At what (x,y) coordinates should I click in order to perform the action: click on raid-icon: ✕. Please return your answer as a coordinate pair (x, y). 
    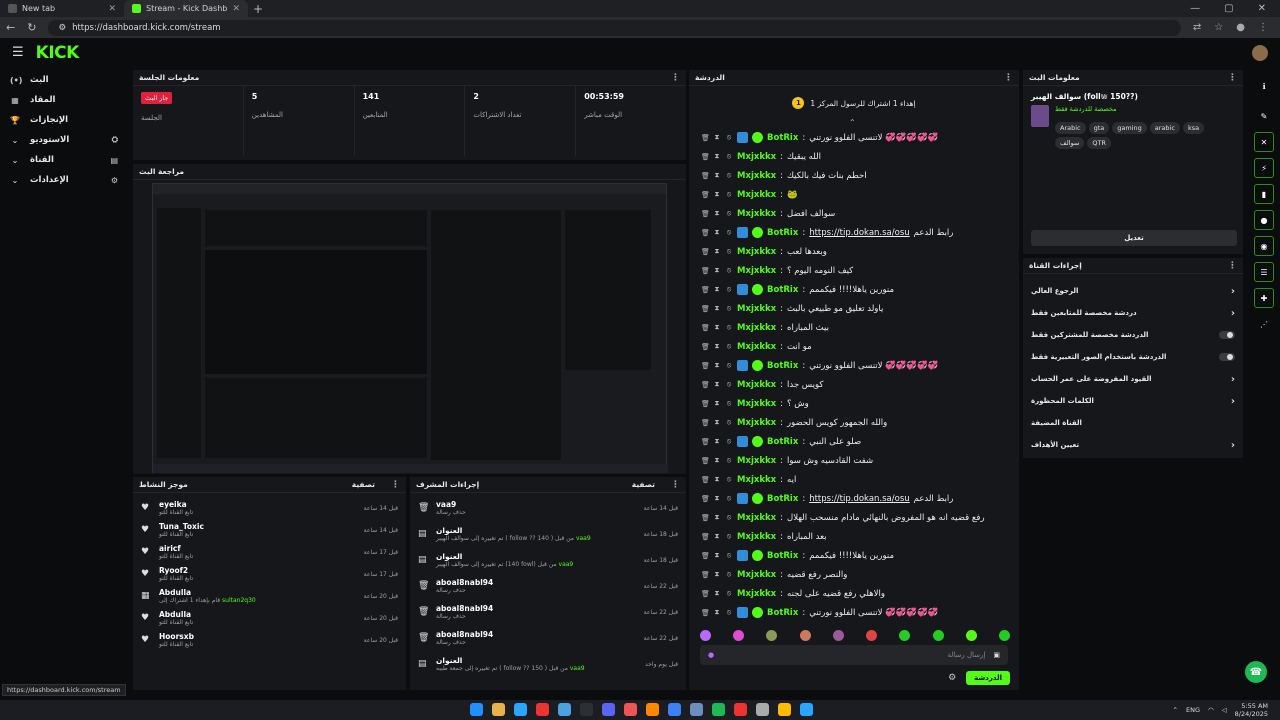
    Looking at the image, I should click on (1264, 142).